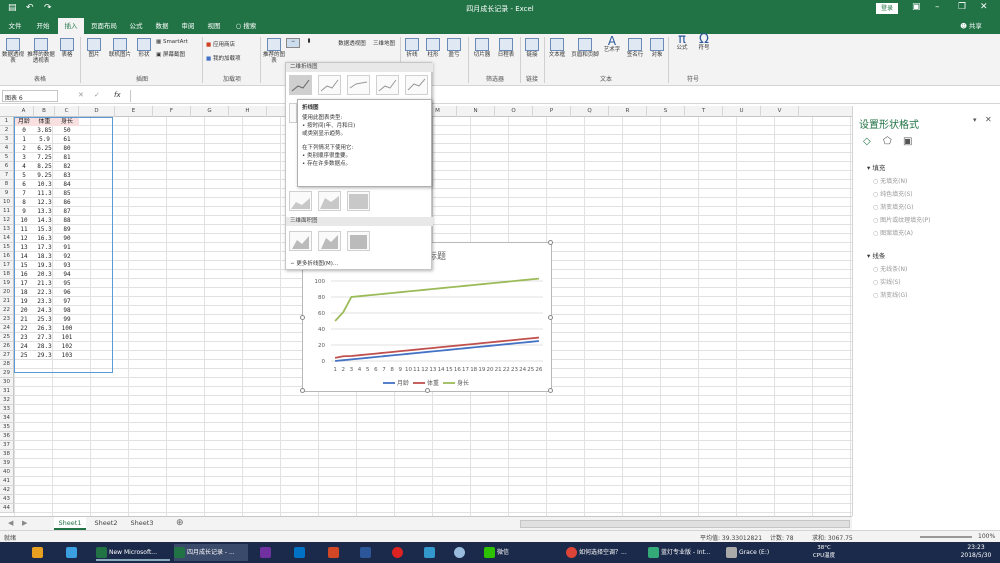 This screenshot has width=1000, height=563. What do you see at coordinates (403, 383) in the screenshot?
I see `legend-label: 月龄` at bounding box center [403, 383].